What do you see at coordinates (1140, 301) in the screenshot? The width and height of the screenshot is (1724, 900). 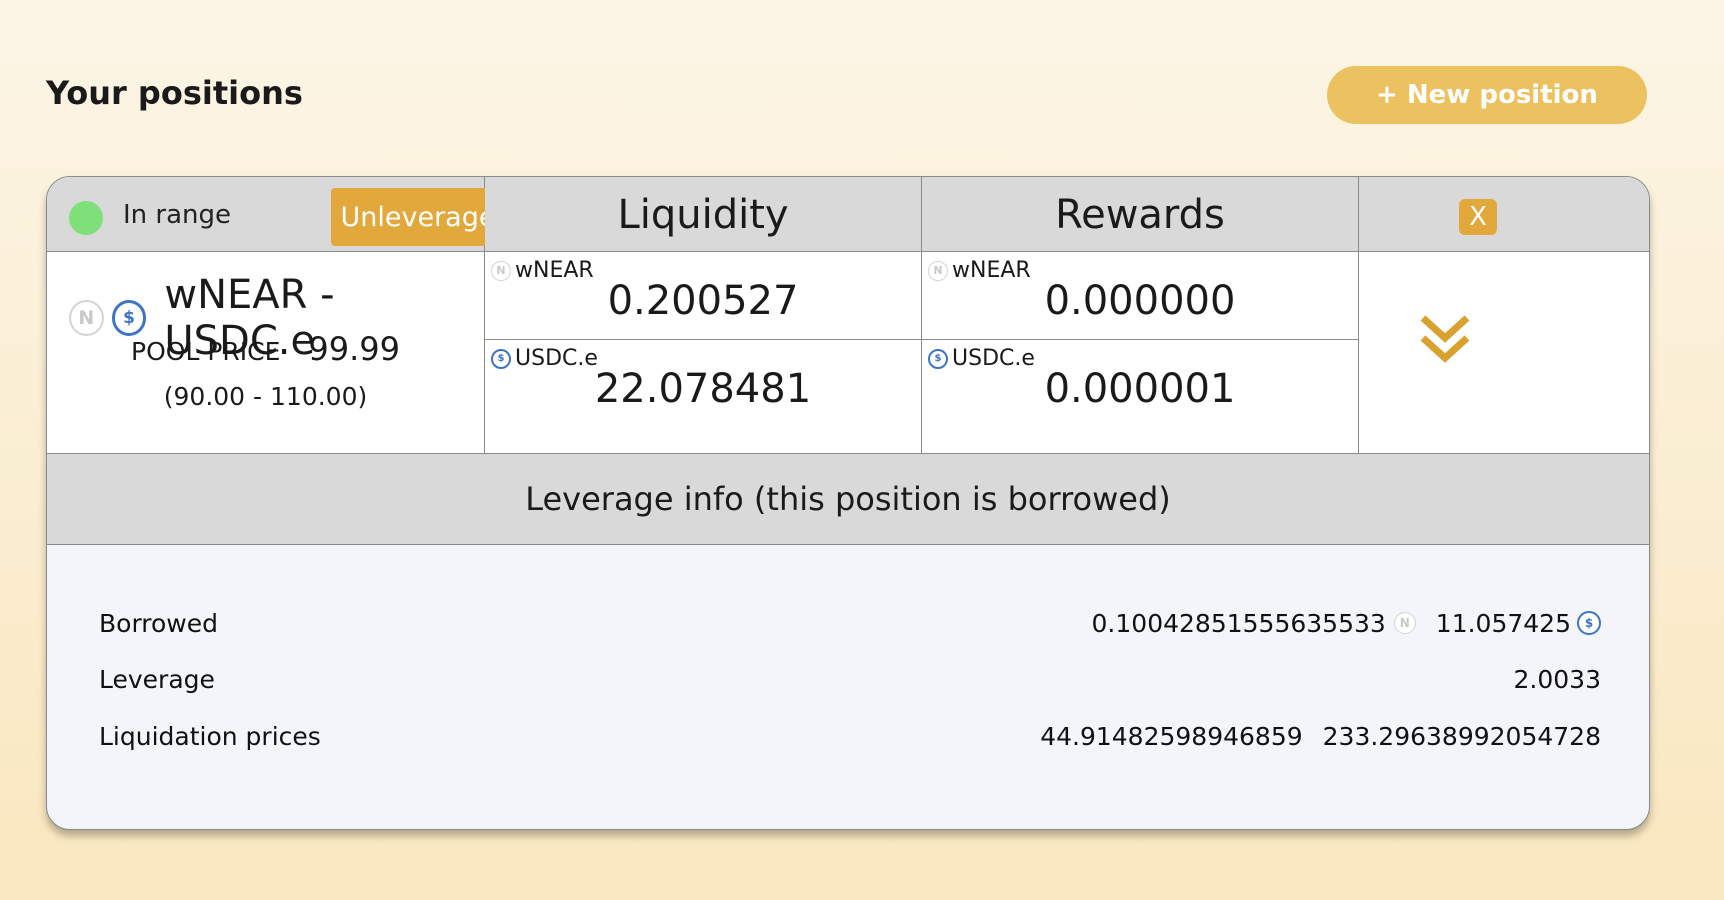 I see `rewards-wnear-amount: 0.000000` at bounding box center [1140, 301].